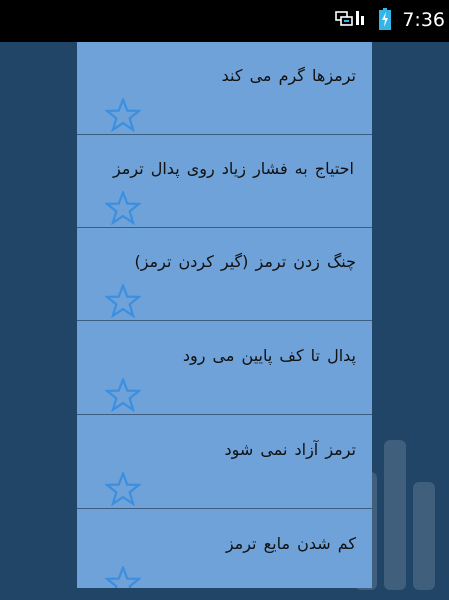  What do you see at coordinates (288, 75) in the screenshot?
I see `item-title: ترمزها گرم می کند` at bounding box center [288, 75].